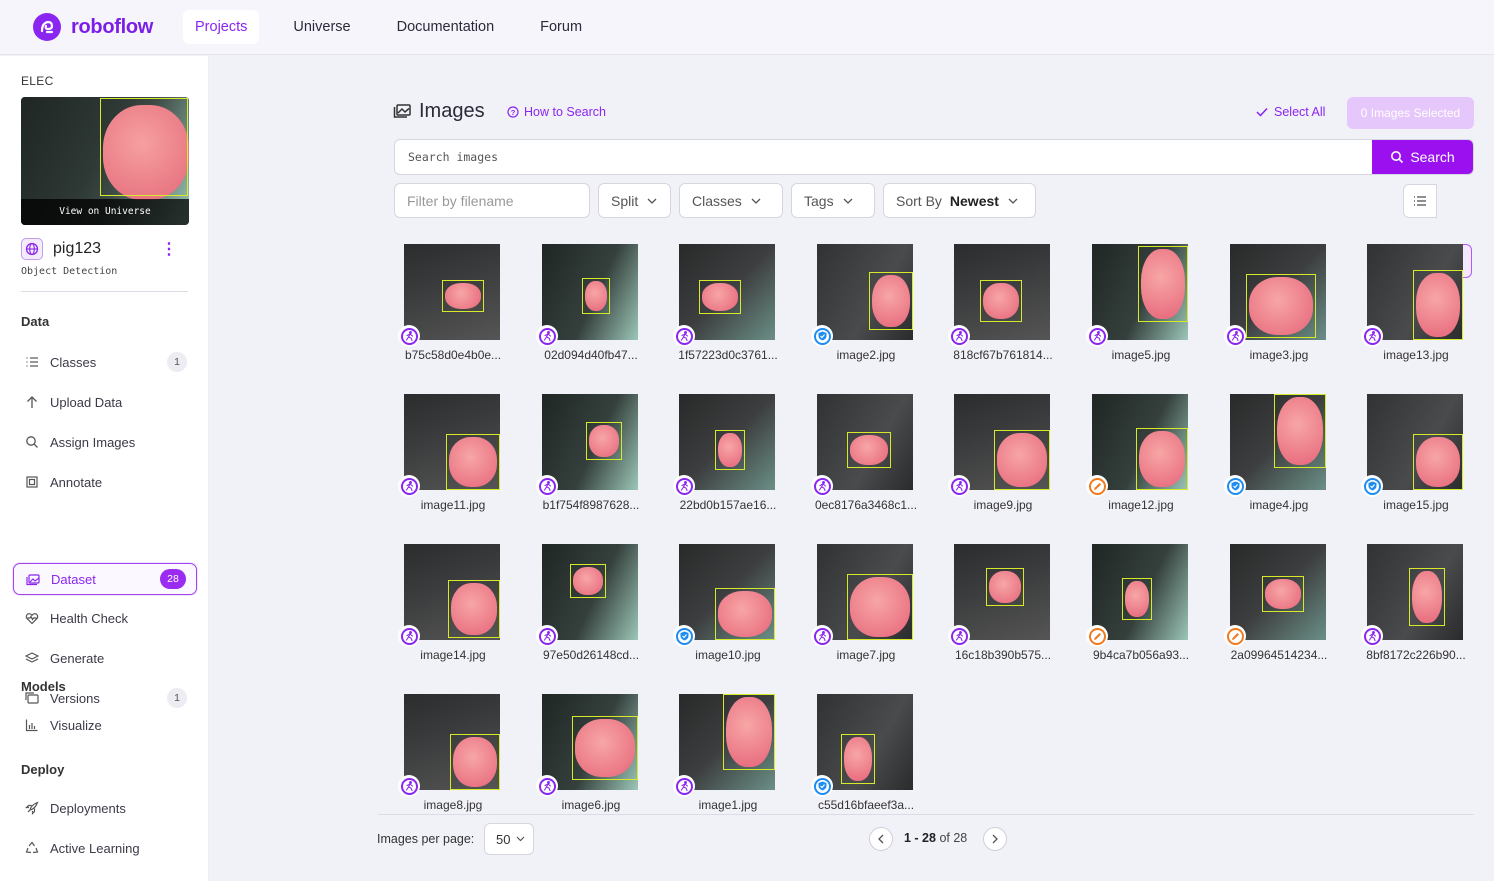 The height and width of the screenshot is (881, 1494). I want to click on split-dropdown: Split, so click(634, 200).